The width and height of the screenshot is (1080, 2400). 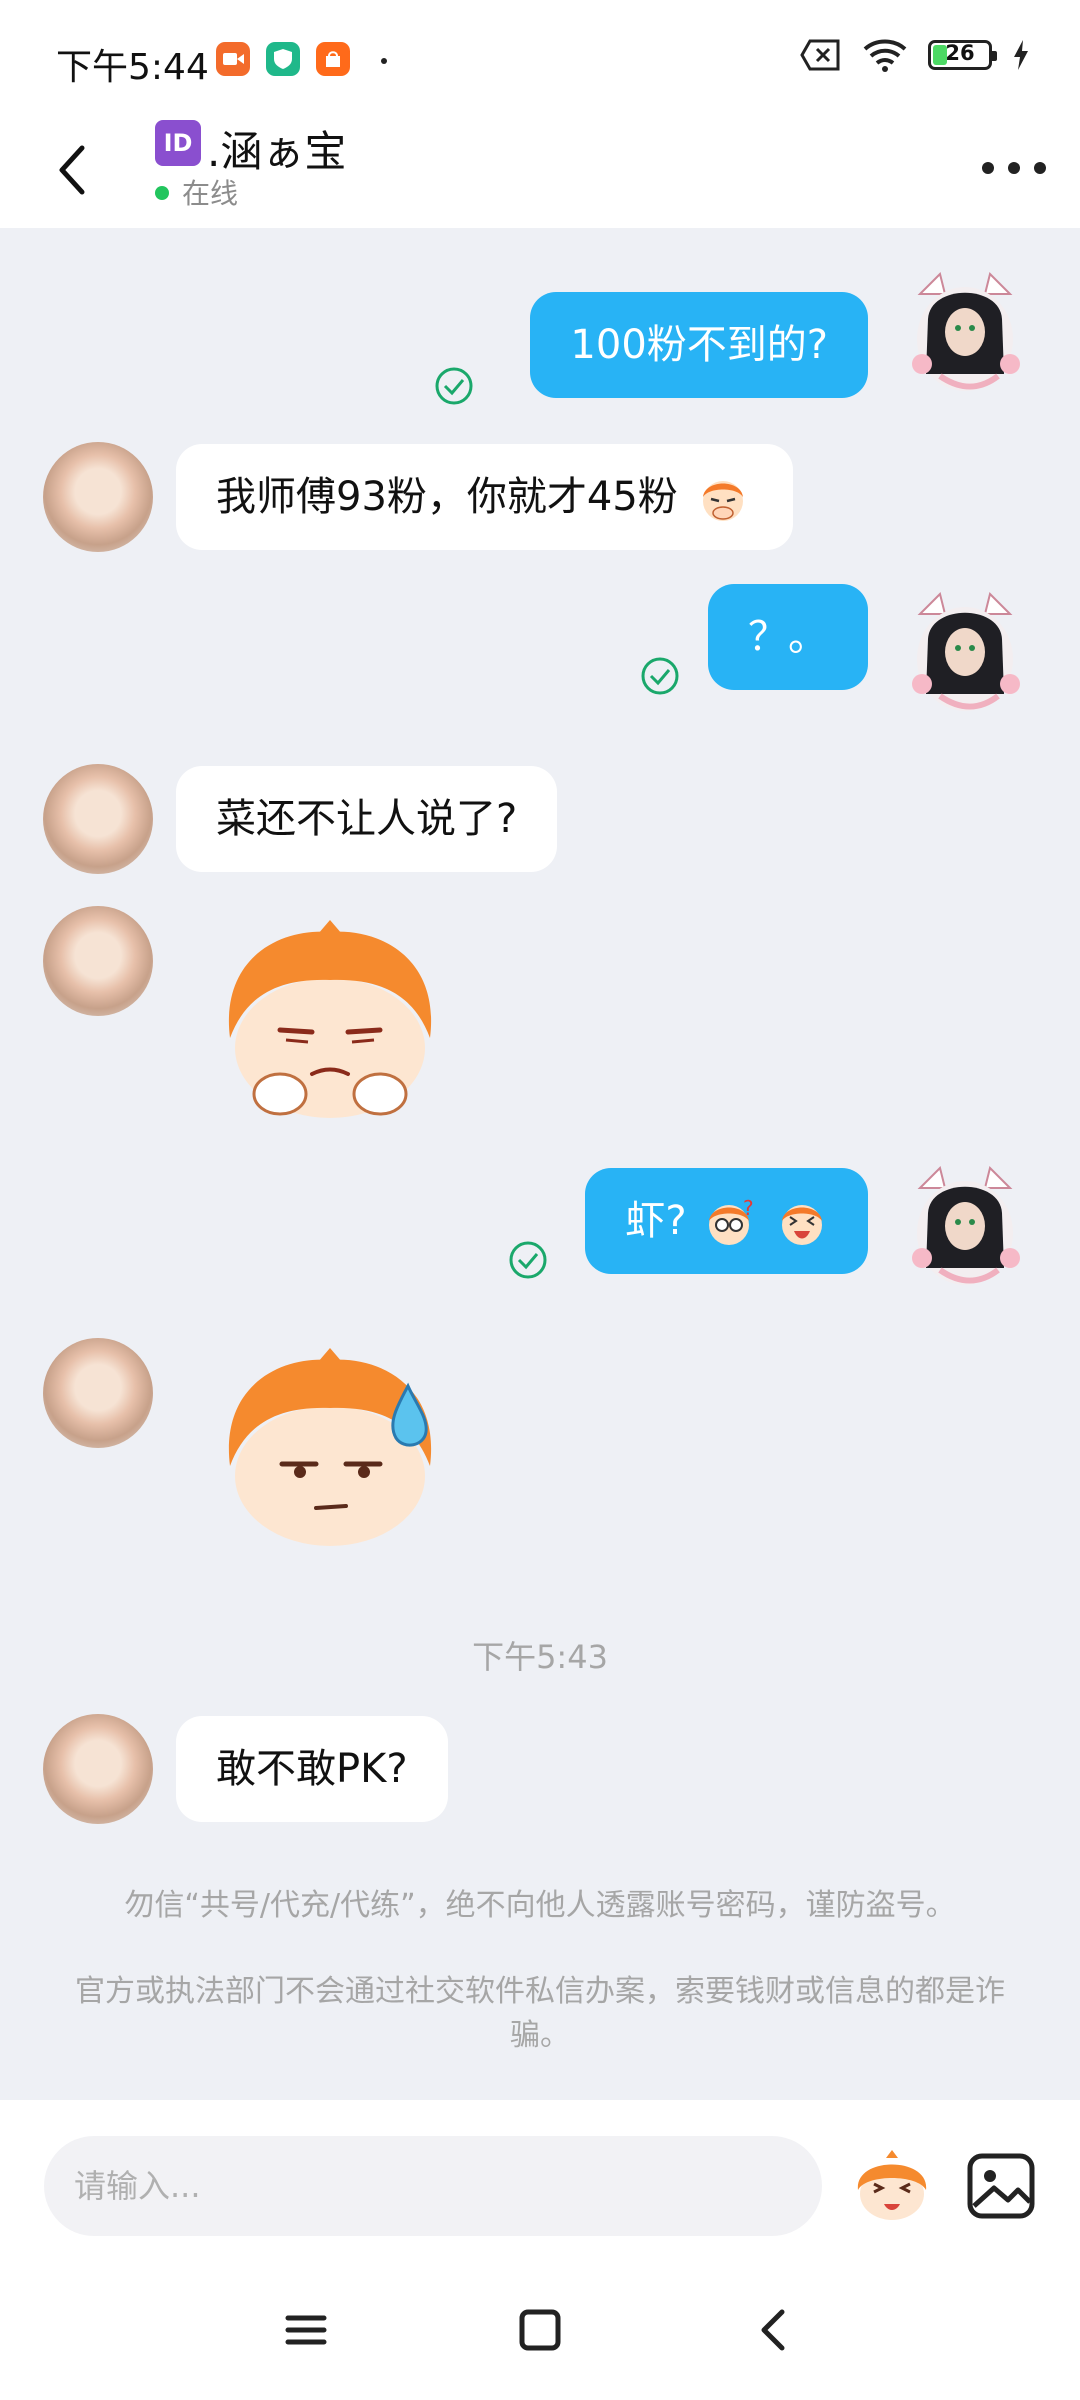 I want to click on message-bubble: 我师傅93粉，你就才45粉, so click(x=484, y=497).